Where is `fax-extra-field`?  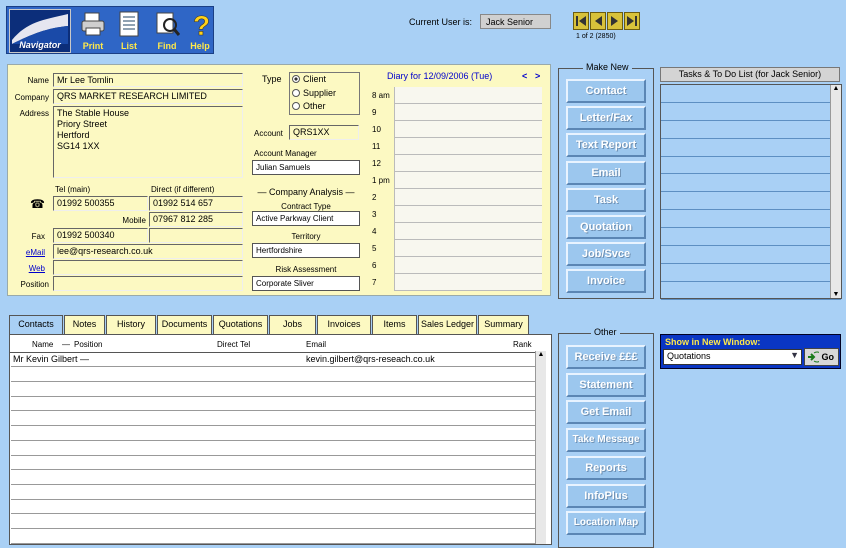 fax-extra-field is located at coordinates (196, 235).